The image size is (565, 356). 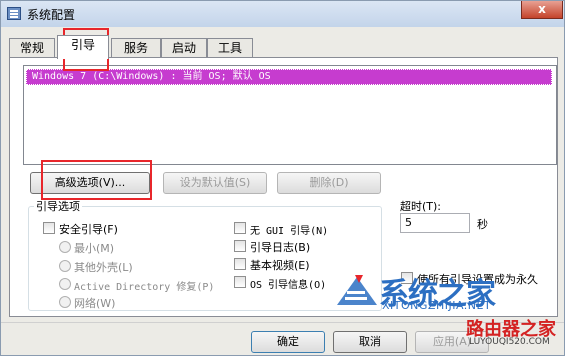 What do you see at coordinates (49, 228) in the screenshot?
I see `safe-boot-checkbox` at bounding box center [49, 228].